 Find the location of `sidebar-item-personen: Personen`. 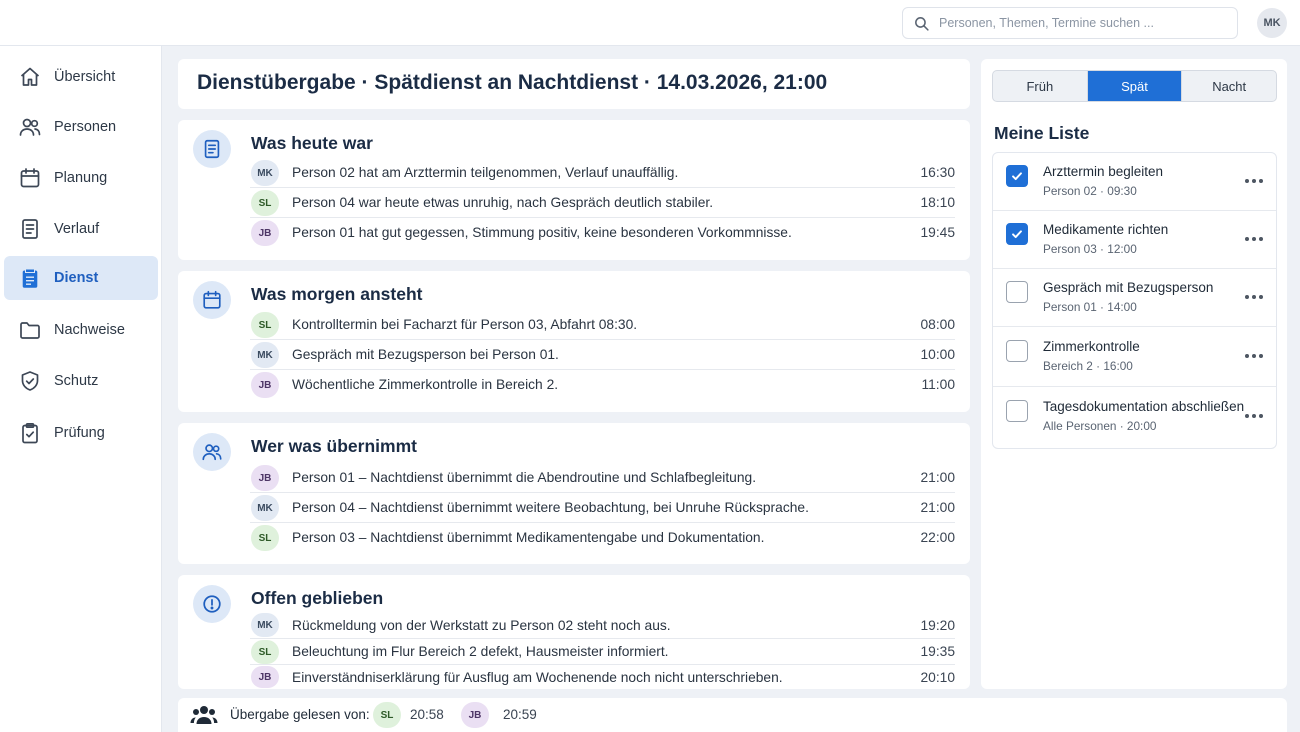

sidebar-item-personen: Personen is located at coordinates (81, 127).